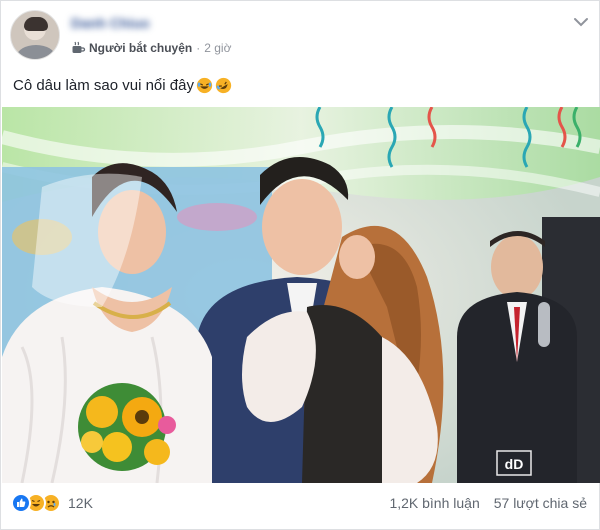  I want to click on rofl-emoji-icon, so click(204, 85).